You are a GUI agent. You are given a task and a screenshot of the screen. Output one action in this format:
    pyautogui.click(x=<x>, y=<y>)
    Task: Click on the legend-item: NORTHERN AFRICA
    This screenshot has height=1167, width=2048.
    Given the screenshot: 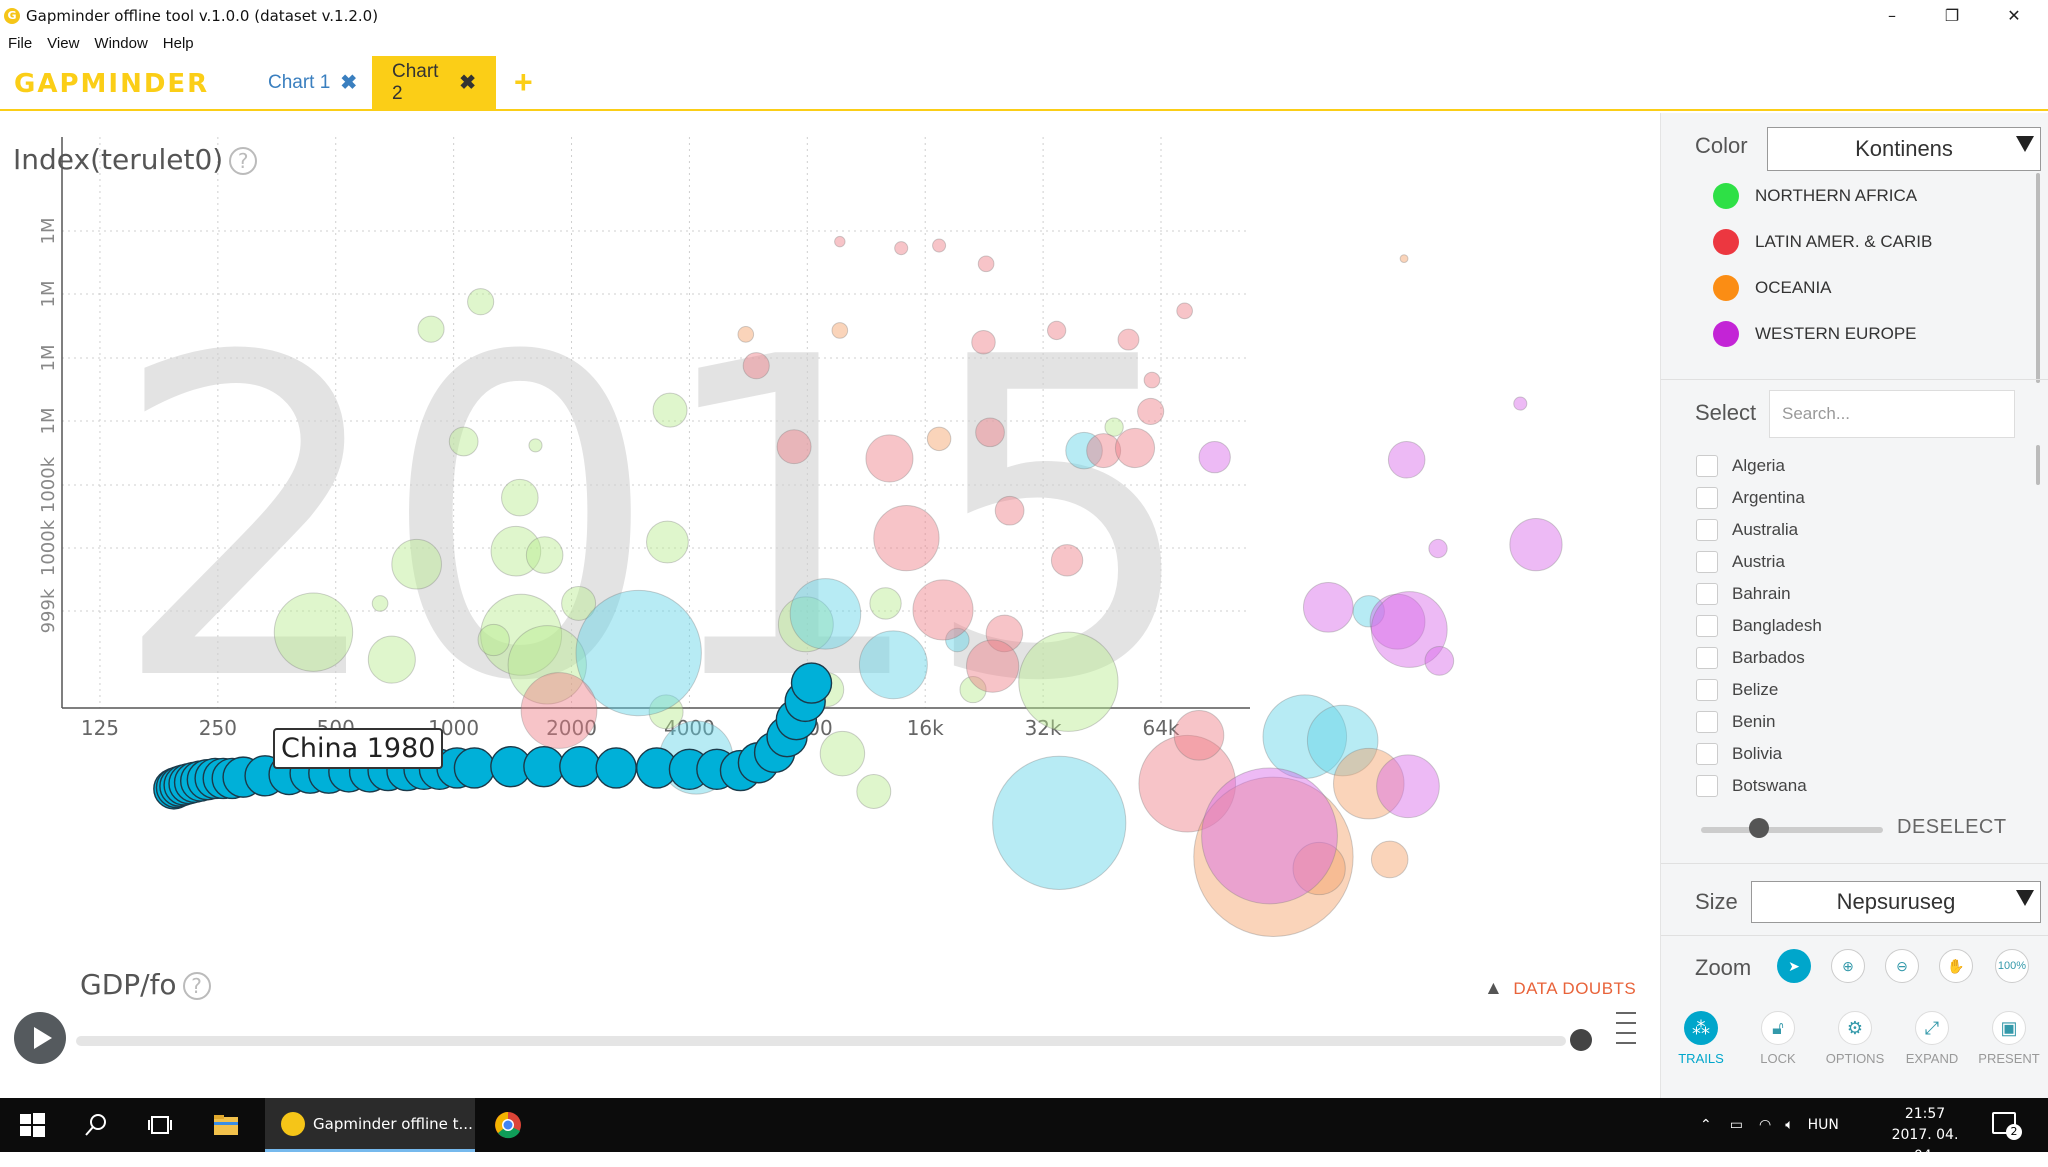 What is the action you would take?
    pyautogui.click(x=1815, y=196)
    